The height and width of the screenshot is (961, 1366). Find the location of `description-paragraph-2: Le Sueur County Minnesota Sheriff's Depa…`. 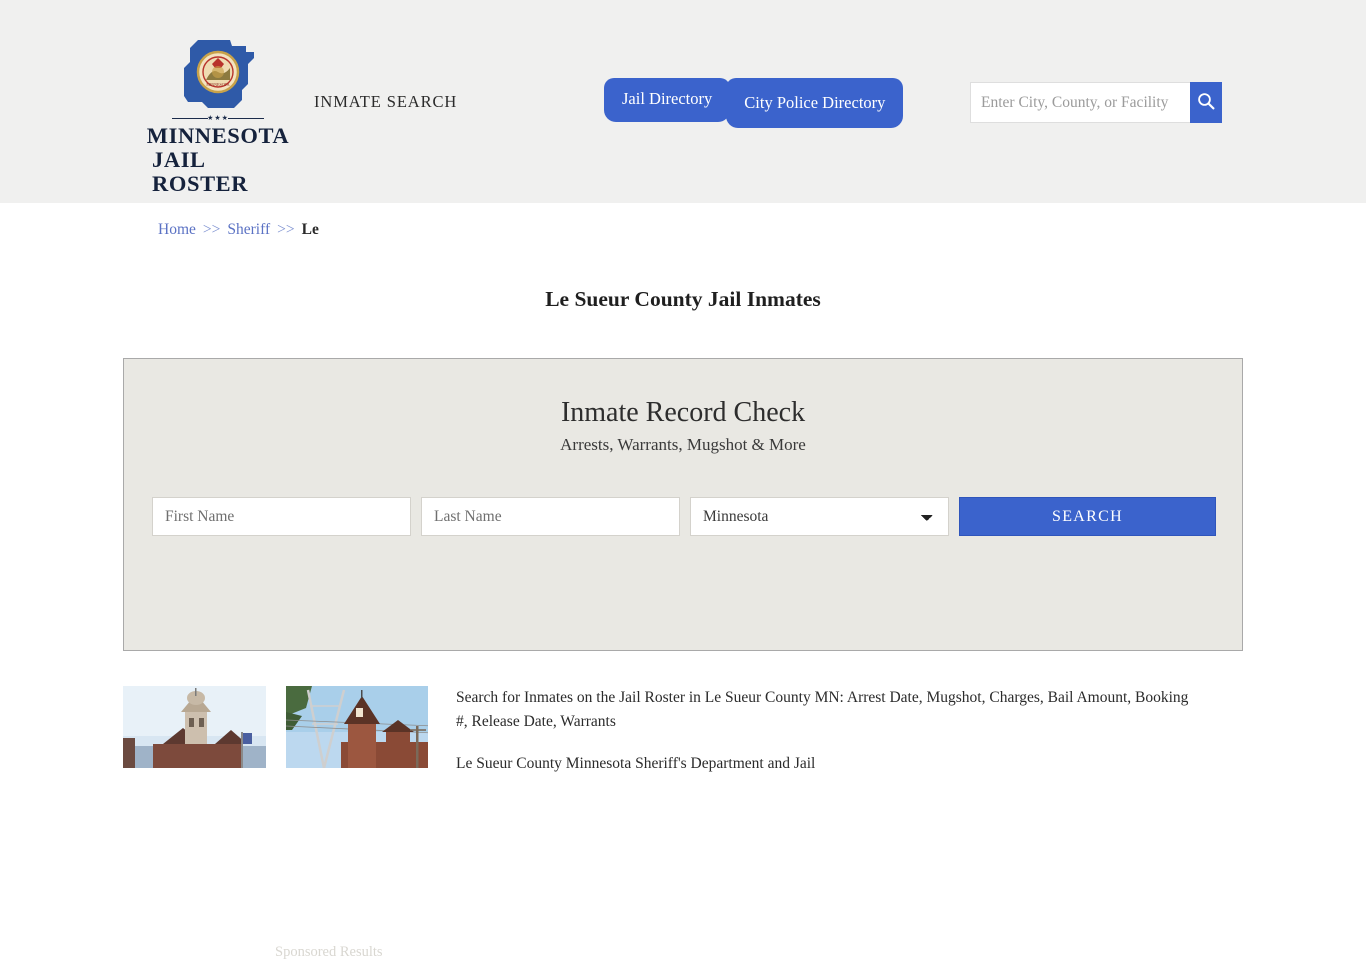

description-paragraph-2: Le Sueur County Minnesota Sheriff's Depa… is located at coordinates (636, 764).